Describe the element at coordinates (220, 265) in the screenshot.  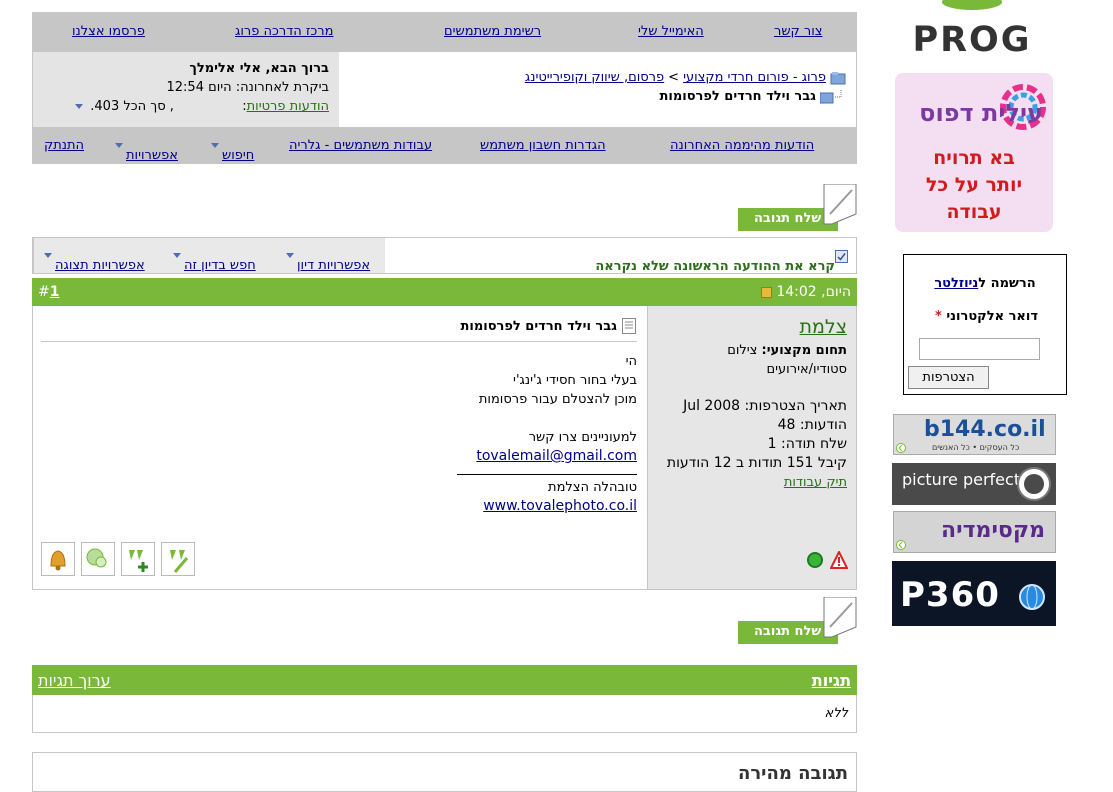
I see `search-thread-link: חפש בדיון זה` at that location.